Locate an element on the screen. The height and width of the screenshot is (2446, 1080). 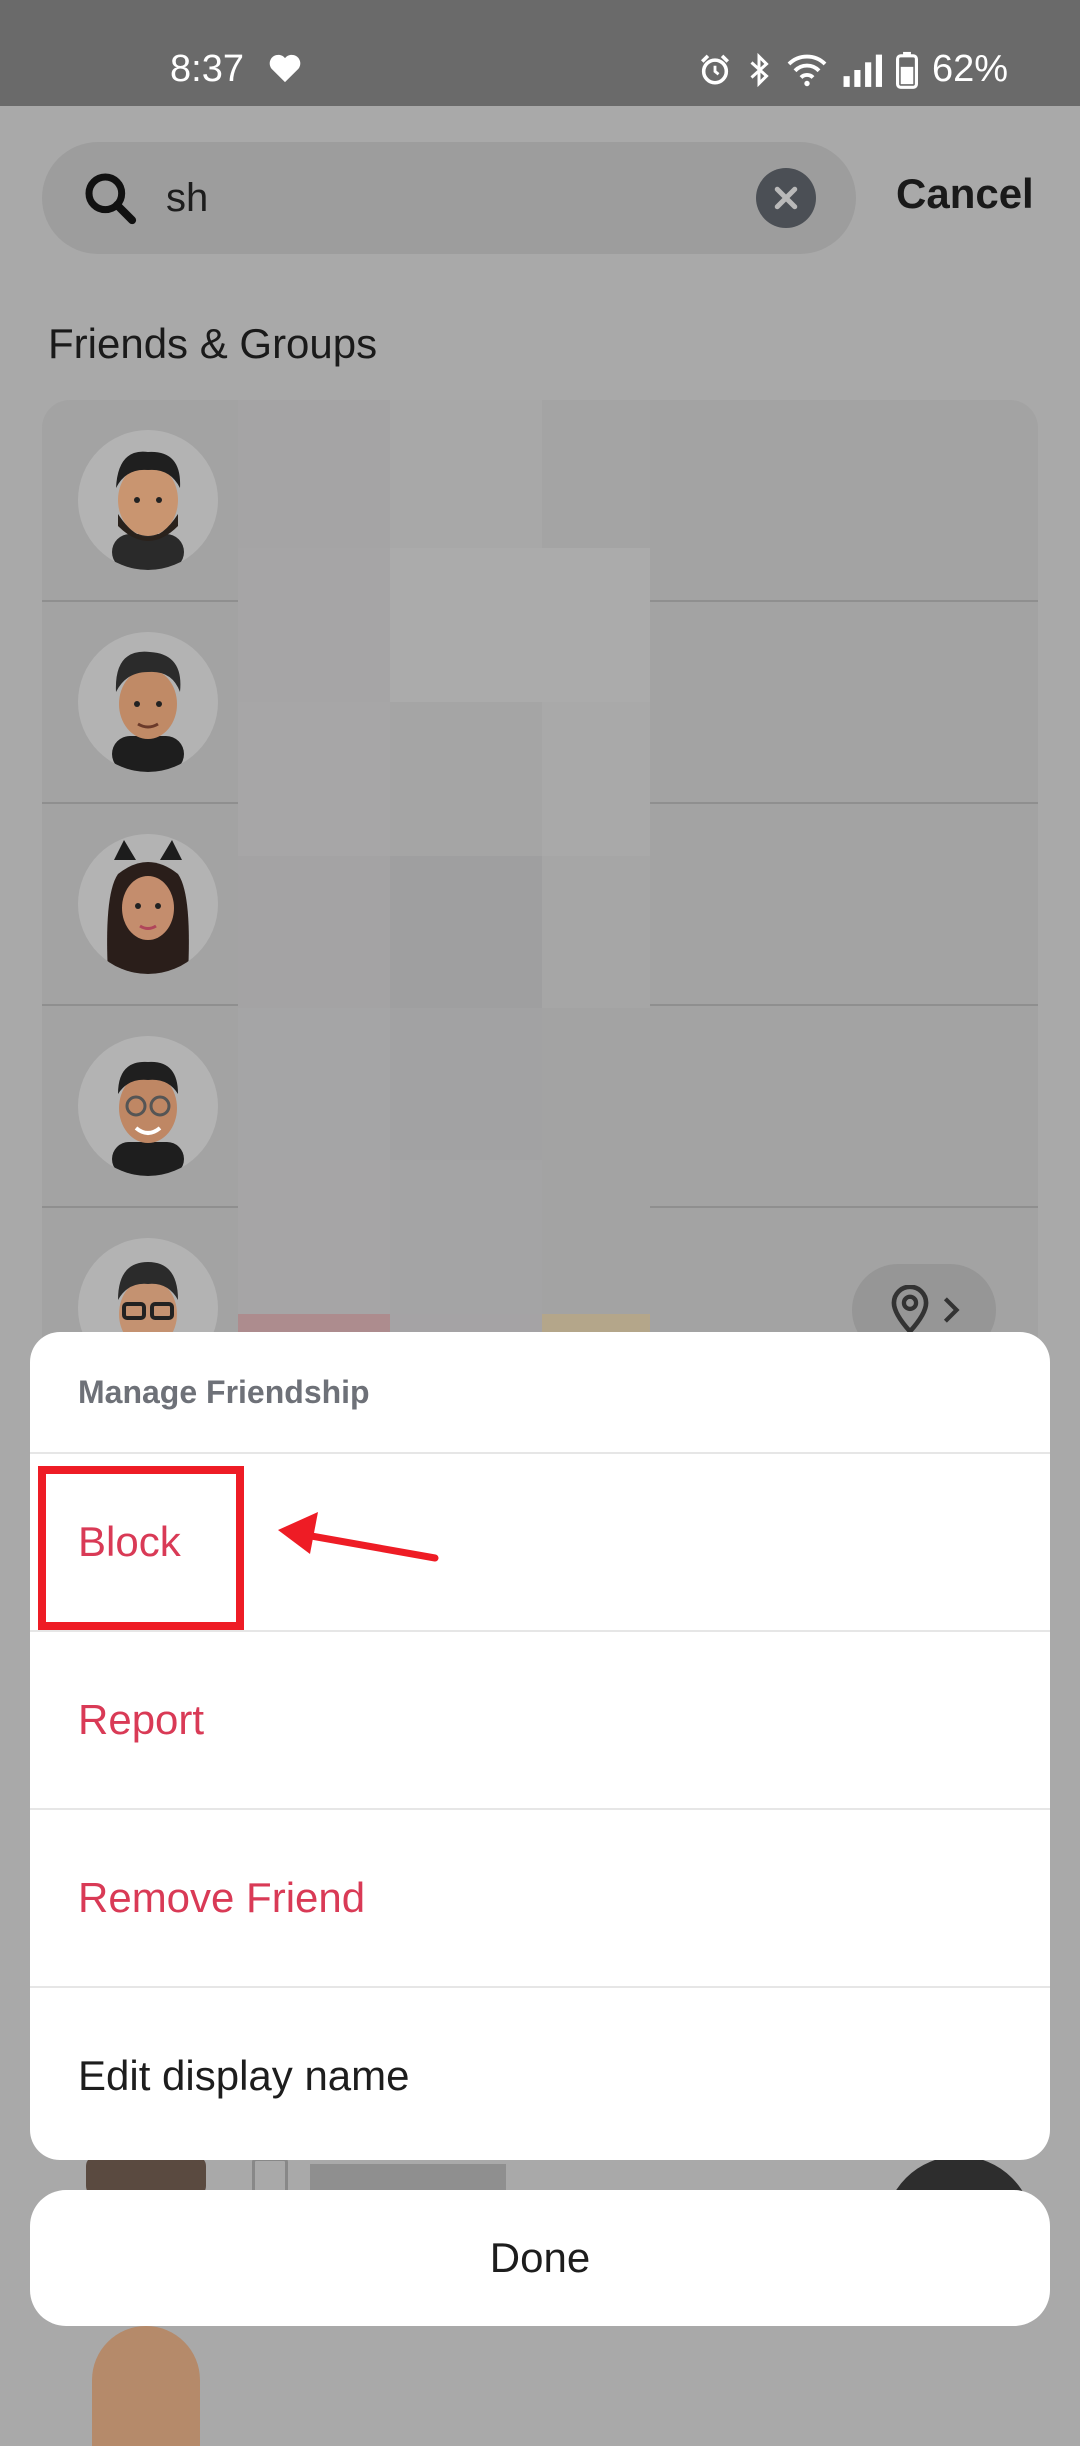
done-button: Done is located at coordinates (540, 2258).